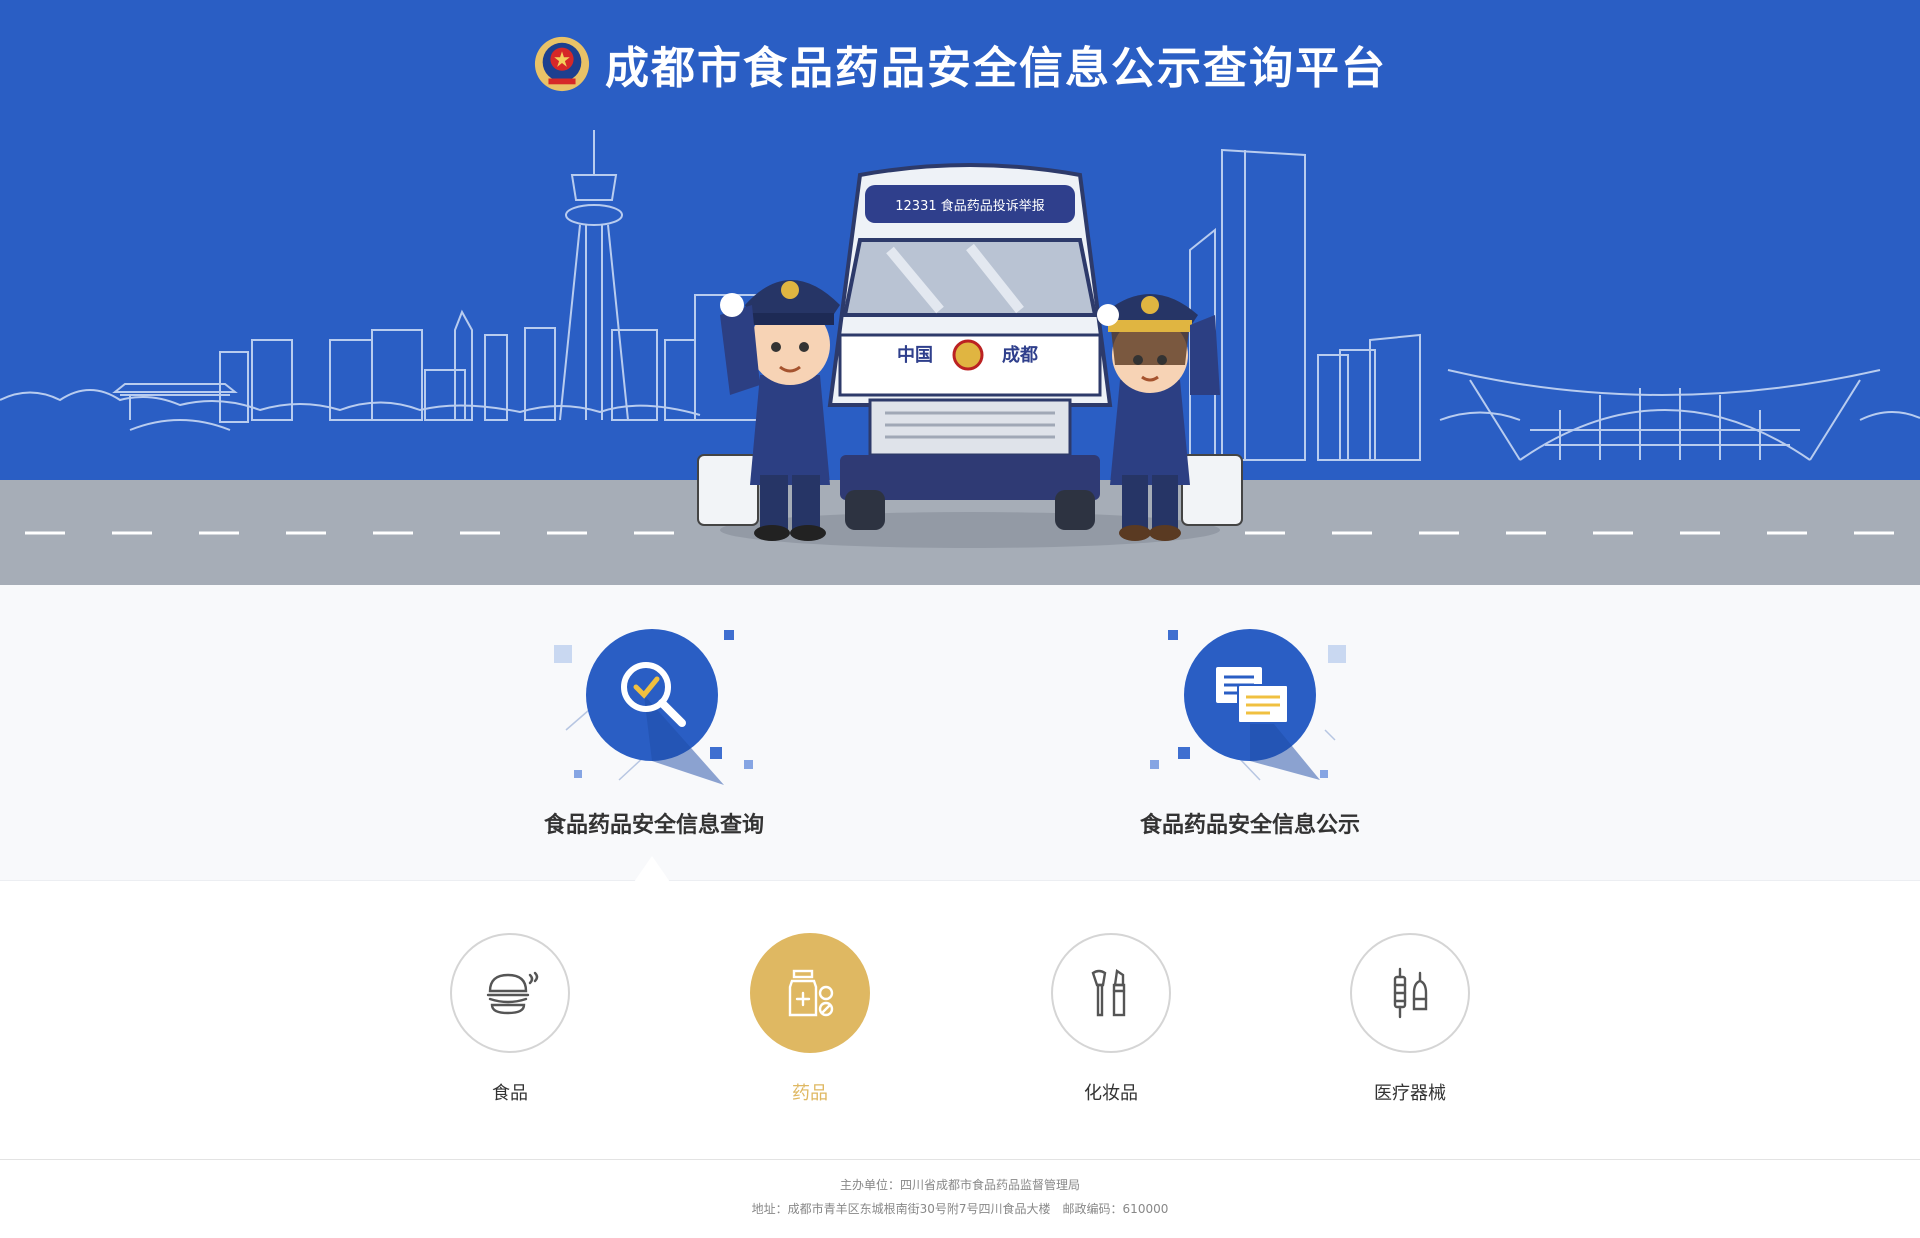 This screenshot has width=1920, height=1238. What do you see at coordinates (970, 206) in the screenshot?
I see `van-top-text: 12331 食品药品投诉举报` at bounding box center [970, 206].